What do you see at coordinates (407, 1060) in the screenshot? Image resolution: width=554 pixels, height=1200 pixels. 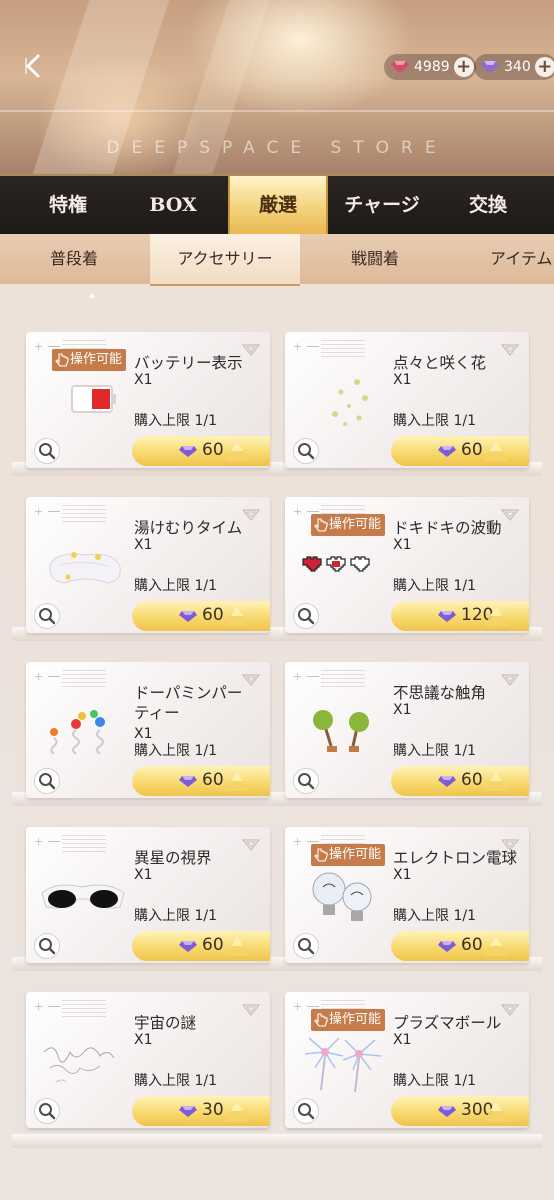 I see `item-card: + 操作可能 プラズマボール X1 購入上限 1/1 300` at bounding box center [407, 1060].